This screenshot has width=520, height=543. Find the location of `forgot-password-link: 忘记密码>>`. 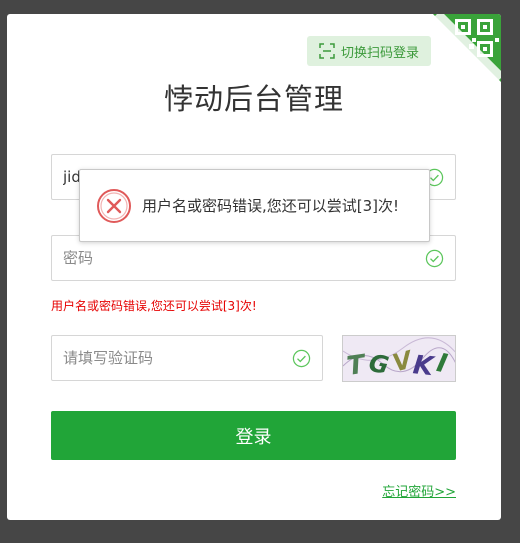

forgot-password-link: 忘记密码>> is located at coordinates (419, 490).